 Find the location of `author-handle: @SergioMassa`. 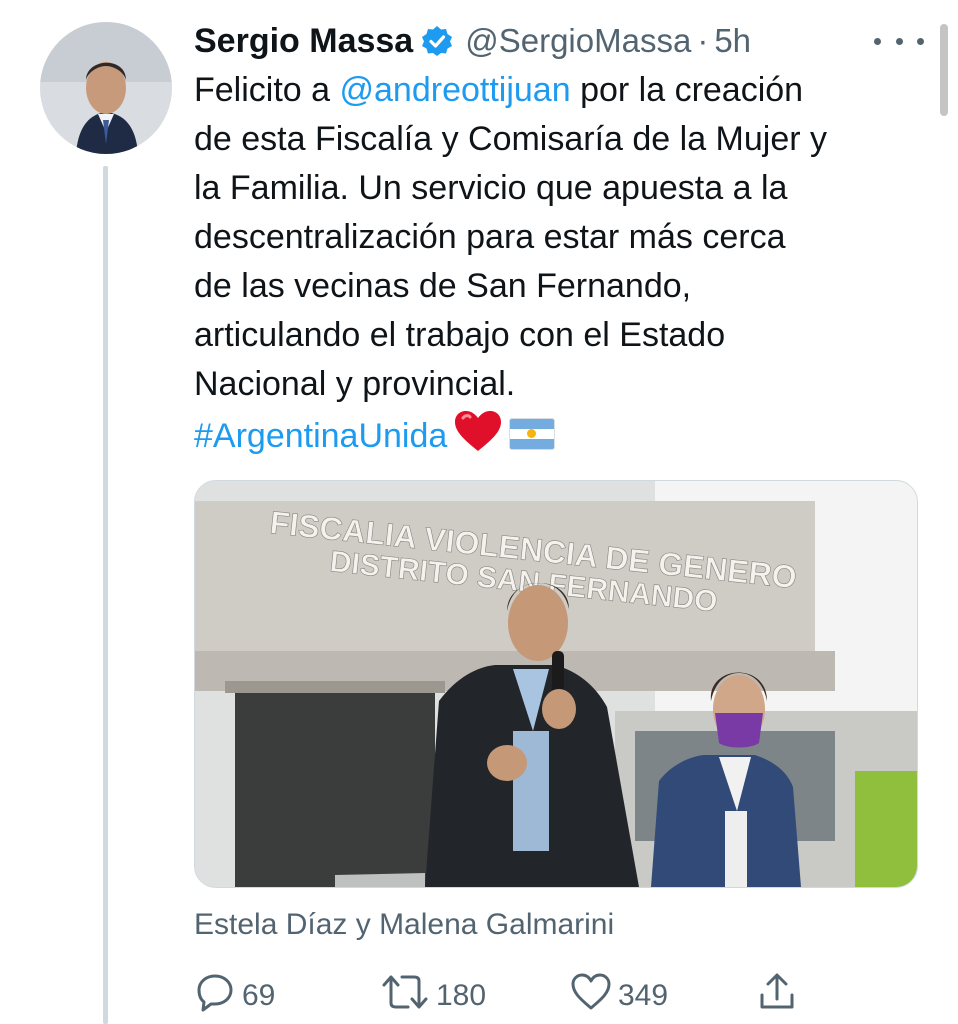

author-handle: @SergioMassa is located at coordinates (578, 41).